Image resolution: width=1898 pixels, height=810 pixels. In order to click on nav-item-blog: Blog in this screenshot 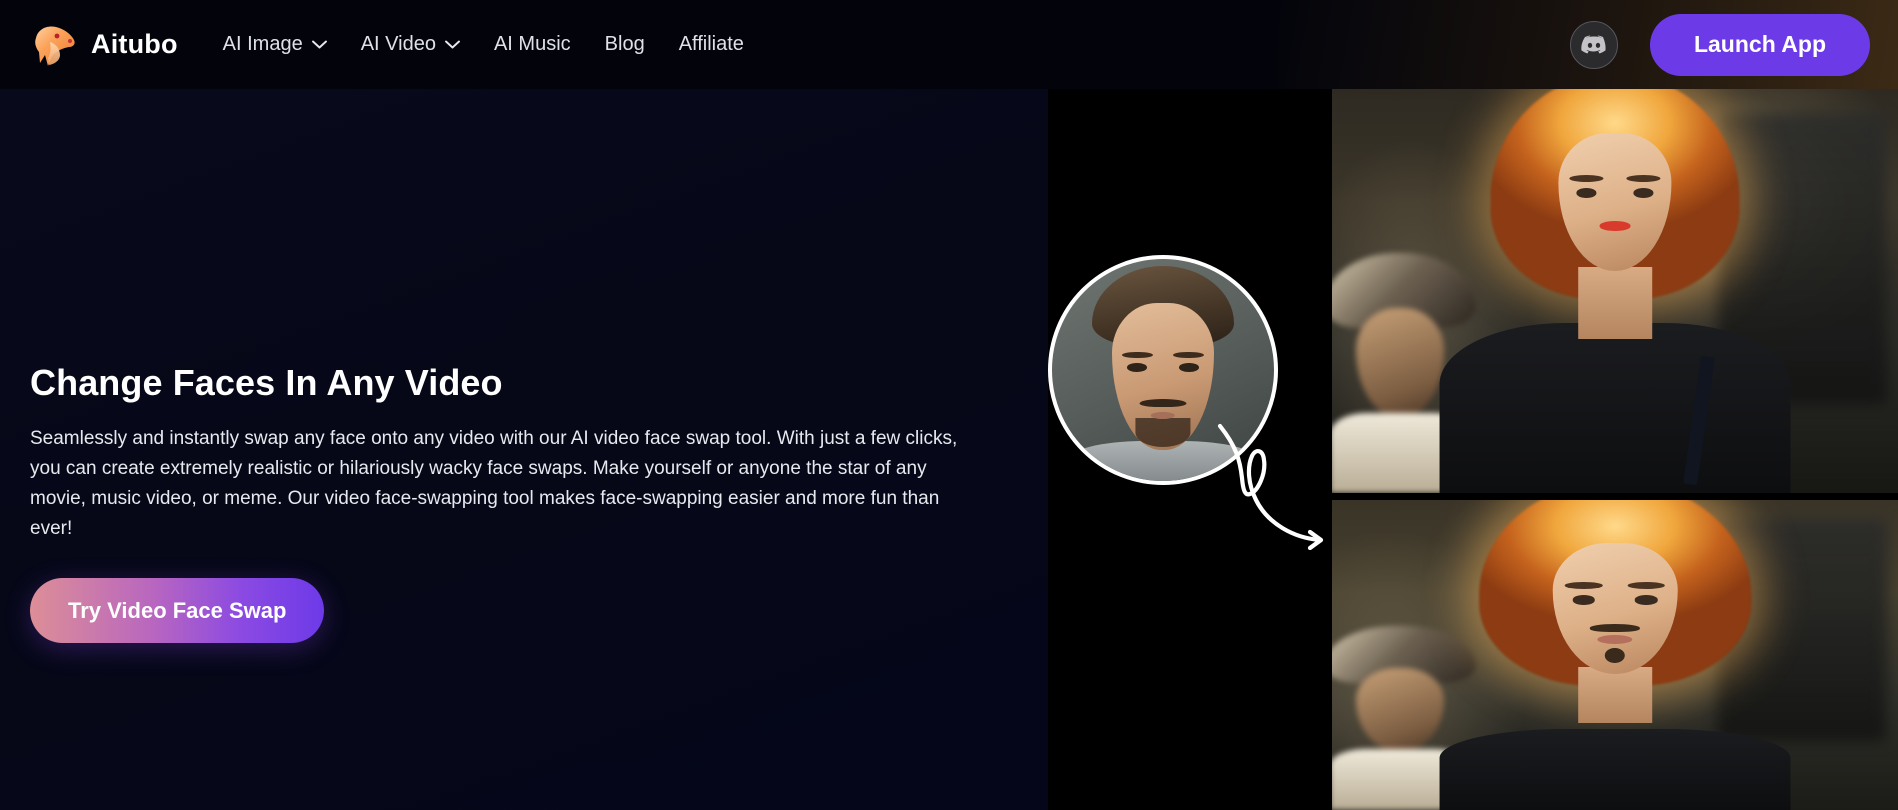, I will do `click(625, 44)`.